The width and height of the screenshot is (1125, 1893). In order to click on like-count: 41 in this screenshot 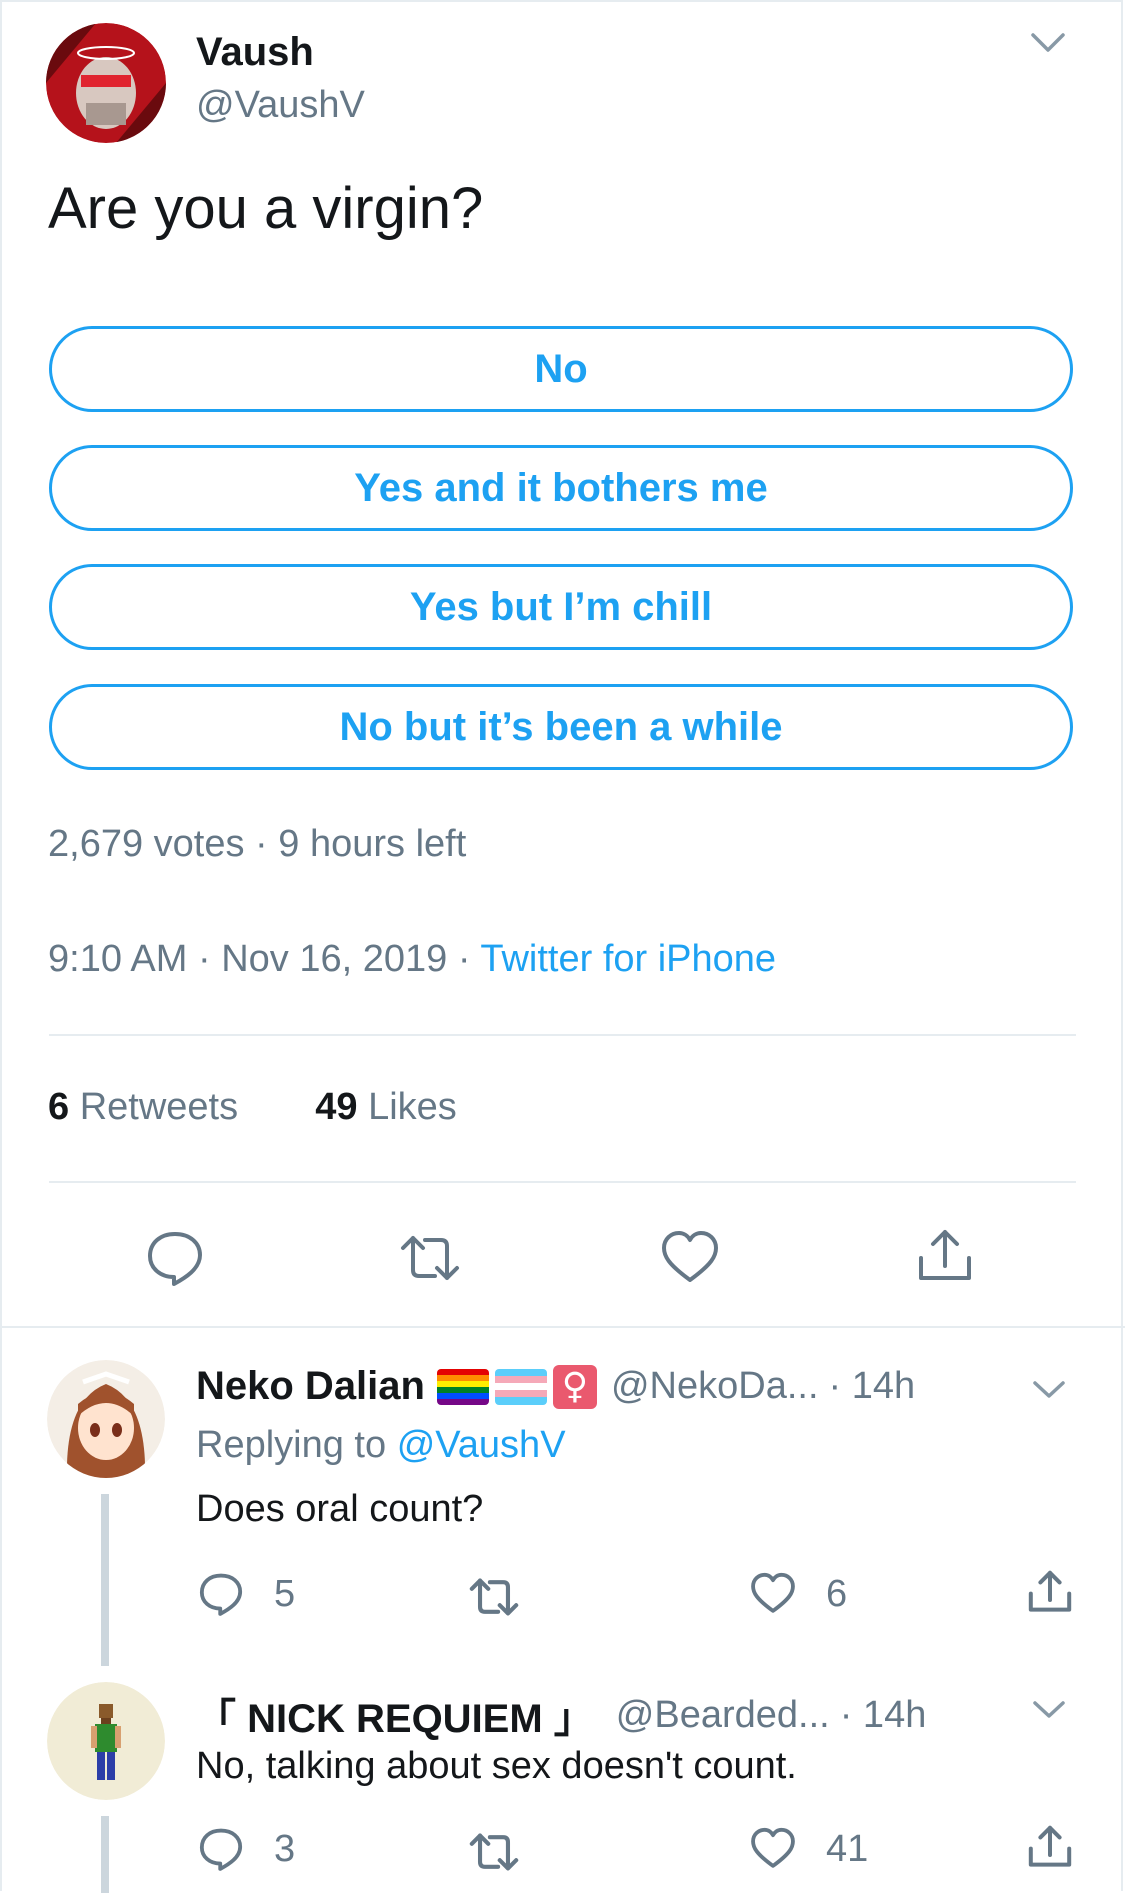, I will do `click(847, 1848)`.